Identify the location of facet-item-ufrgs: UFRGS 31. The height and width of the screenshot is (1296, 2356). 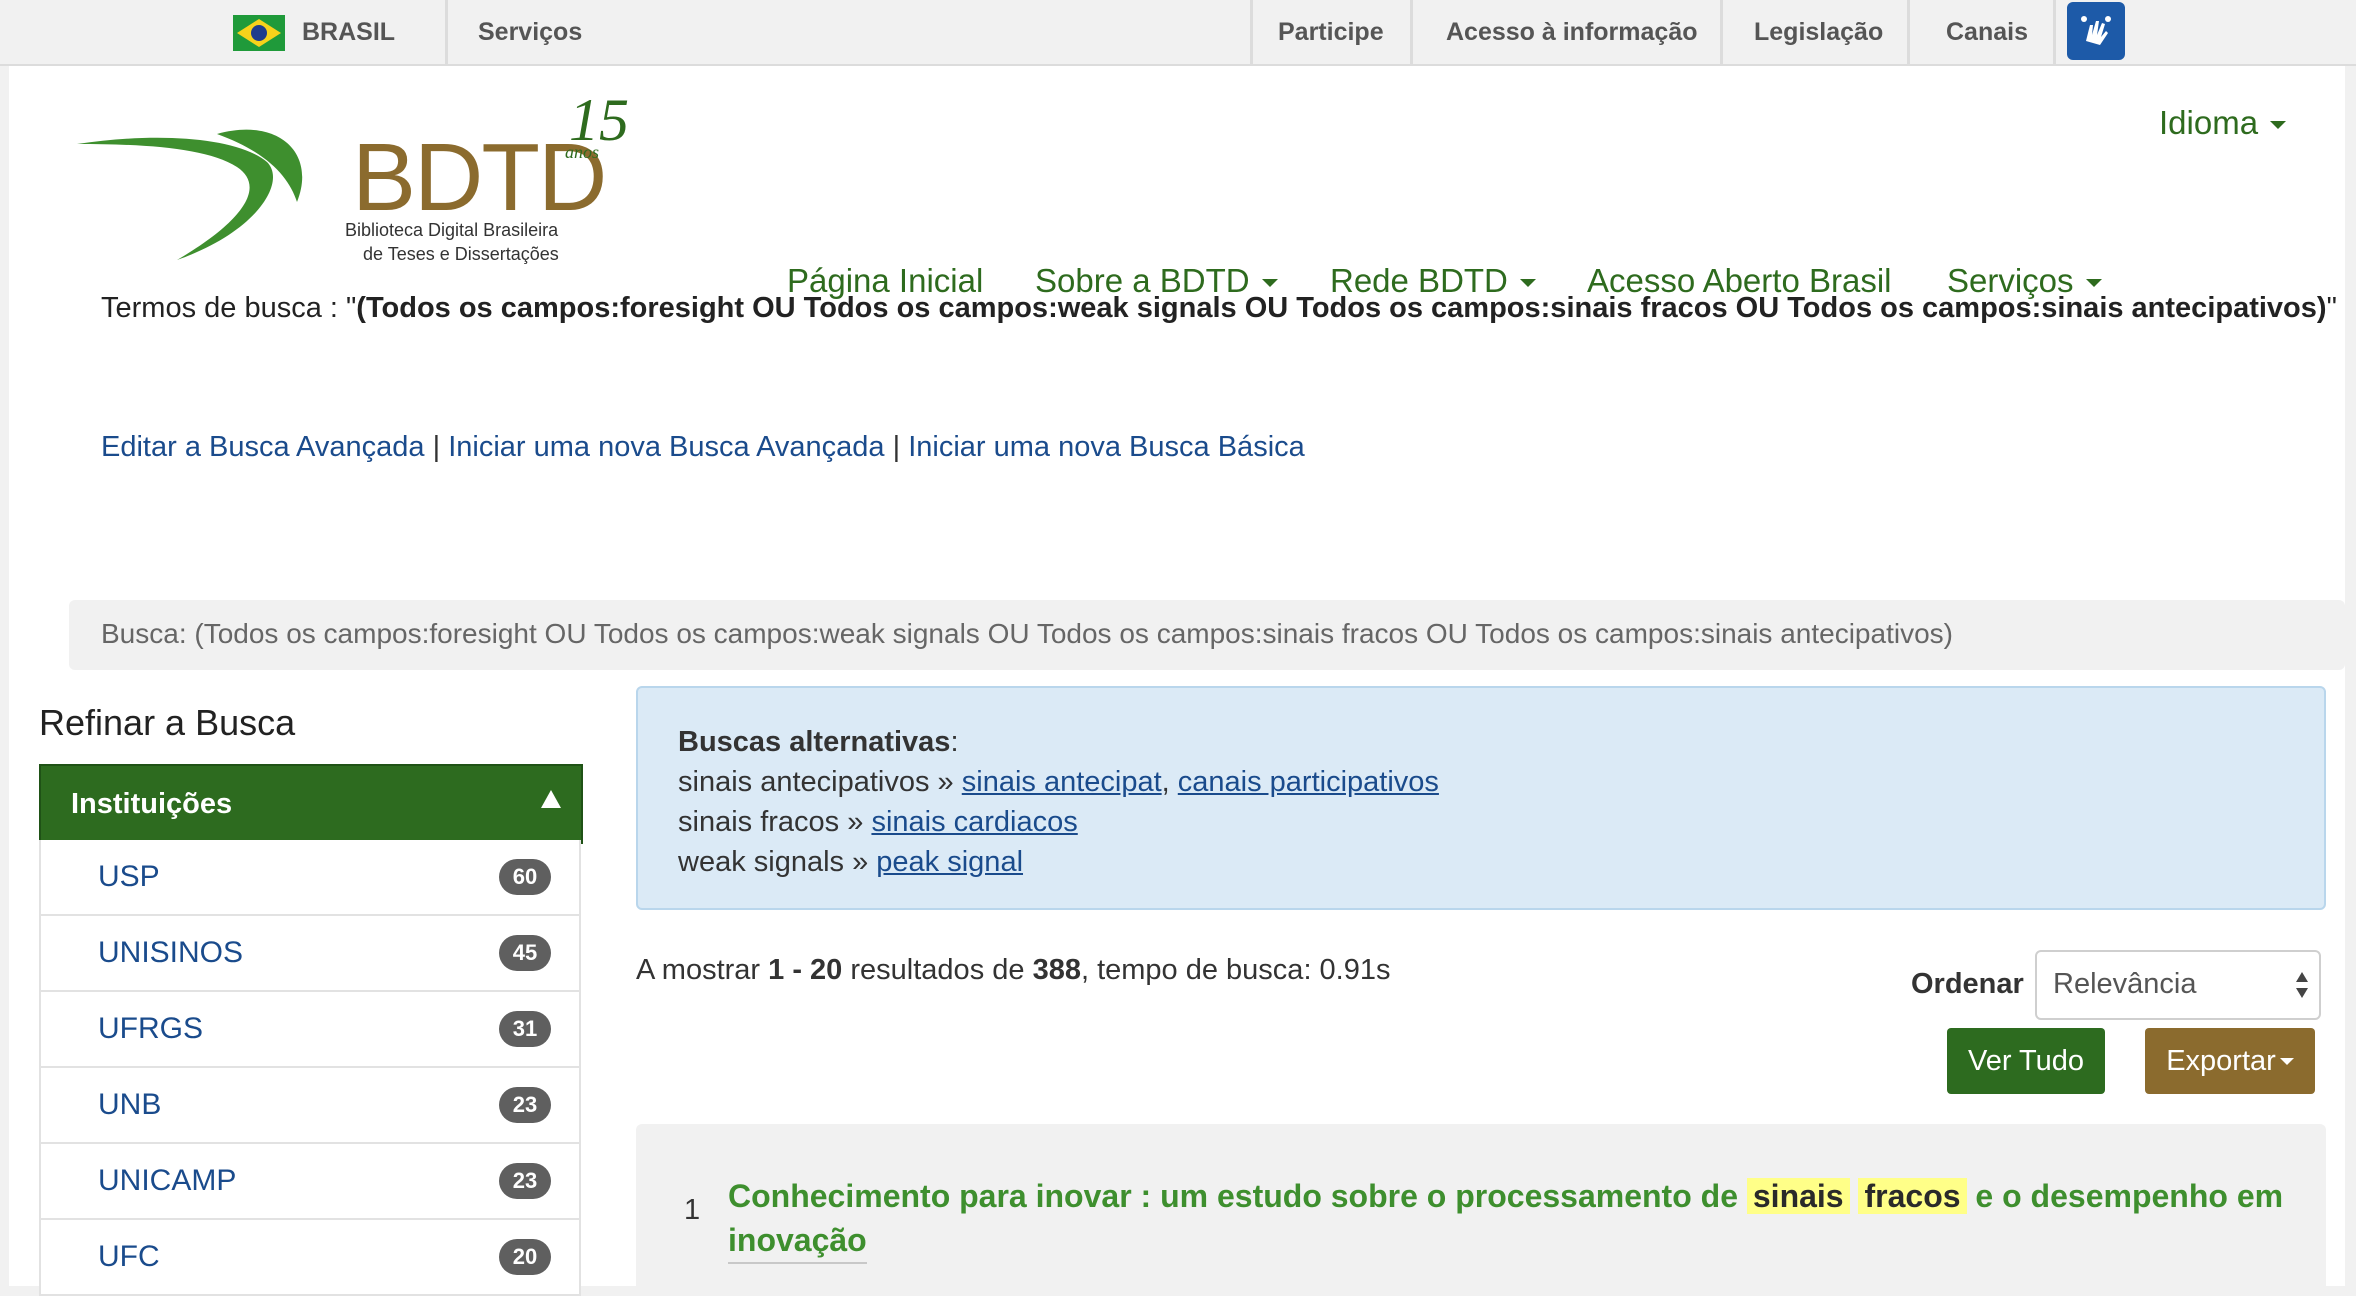
(310, 1030).